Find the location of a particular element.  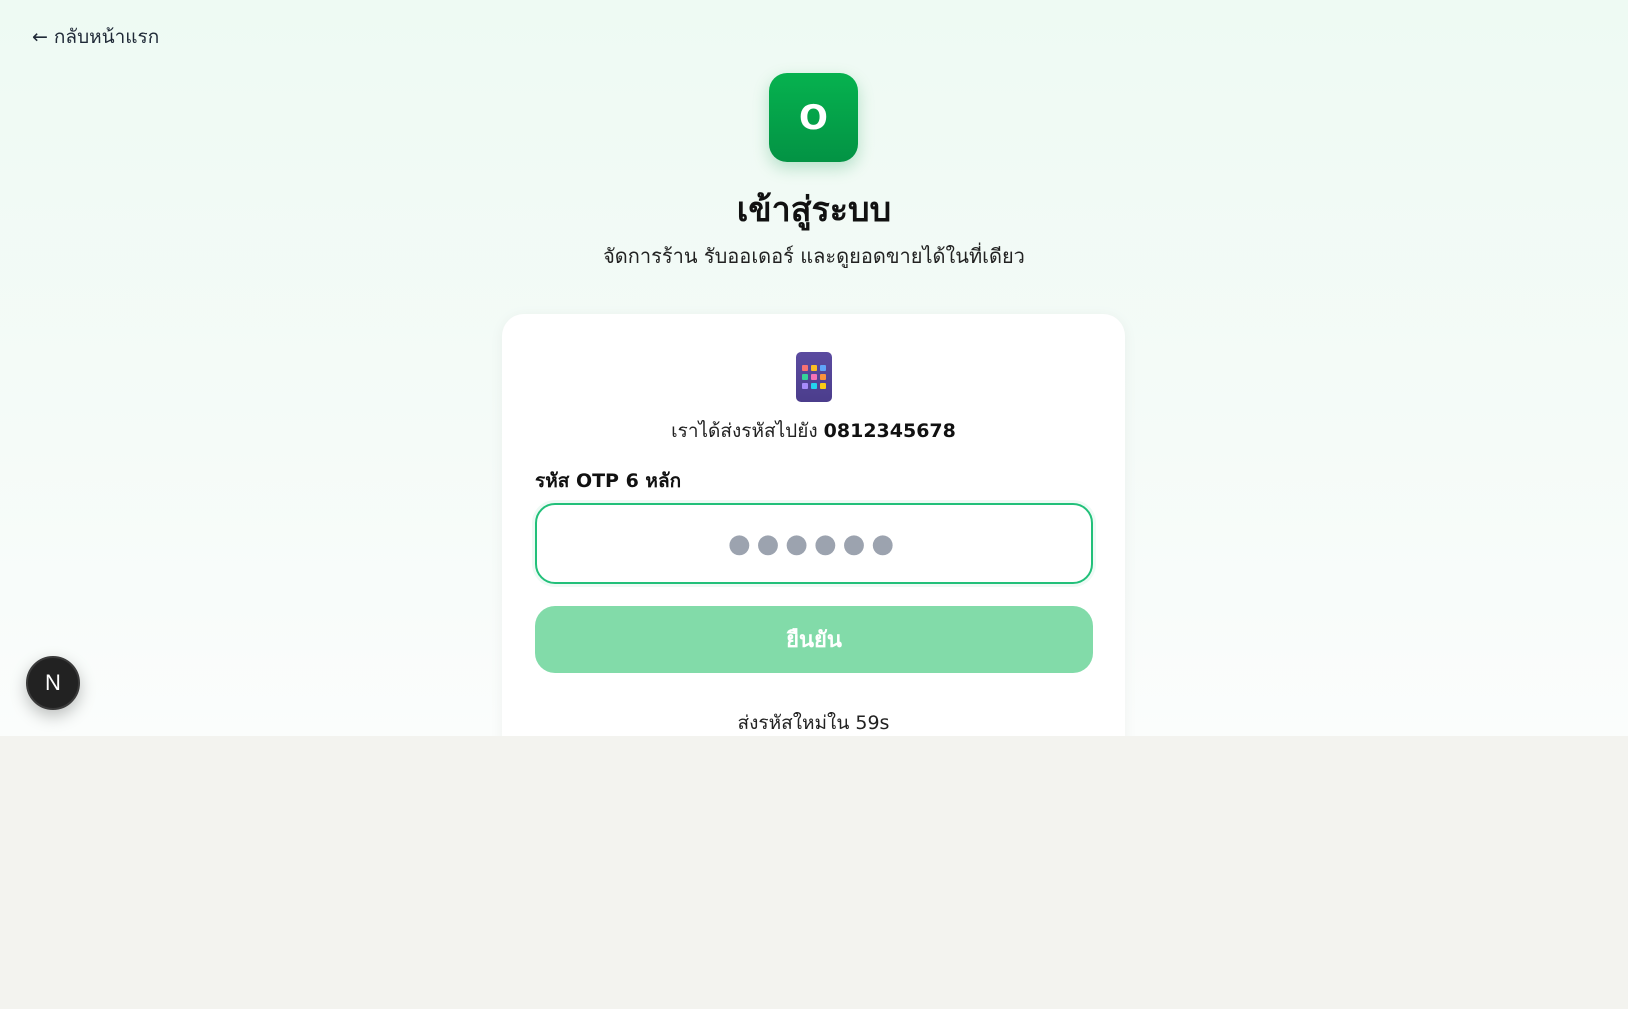

brand-logo: O is located at coordinates (813, 117).